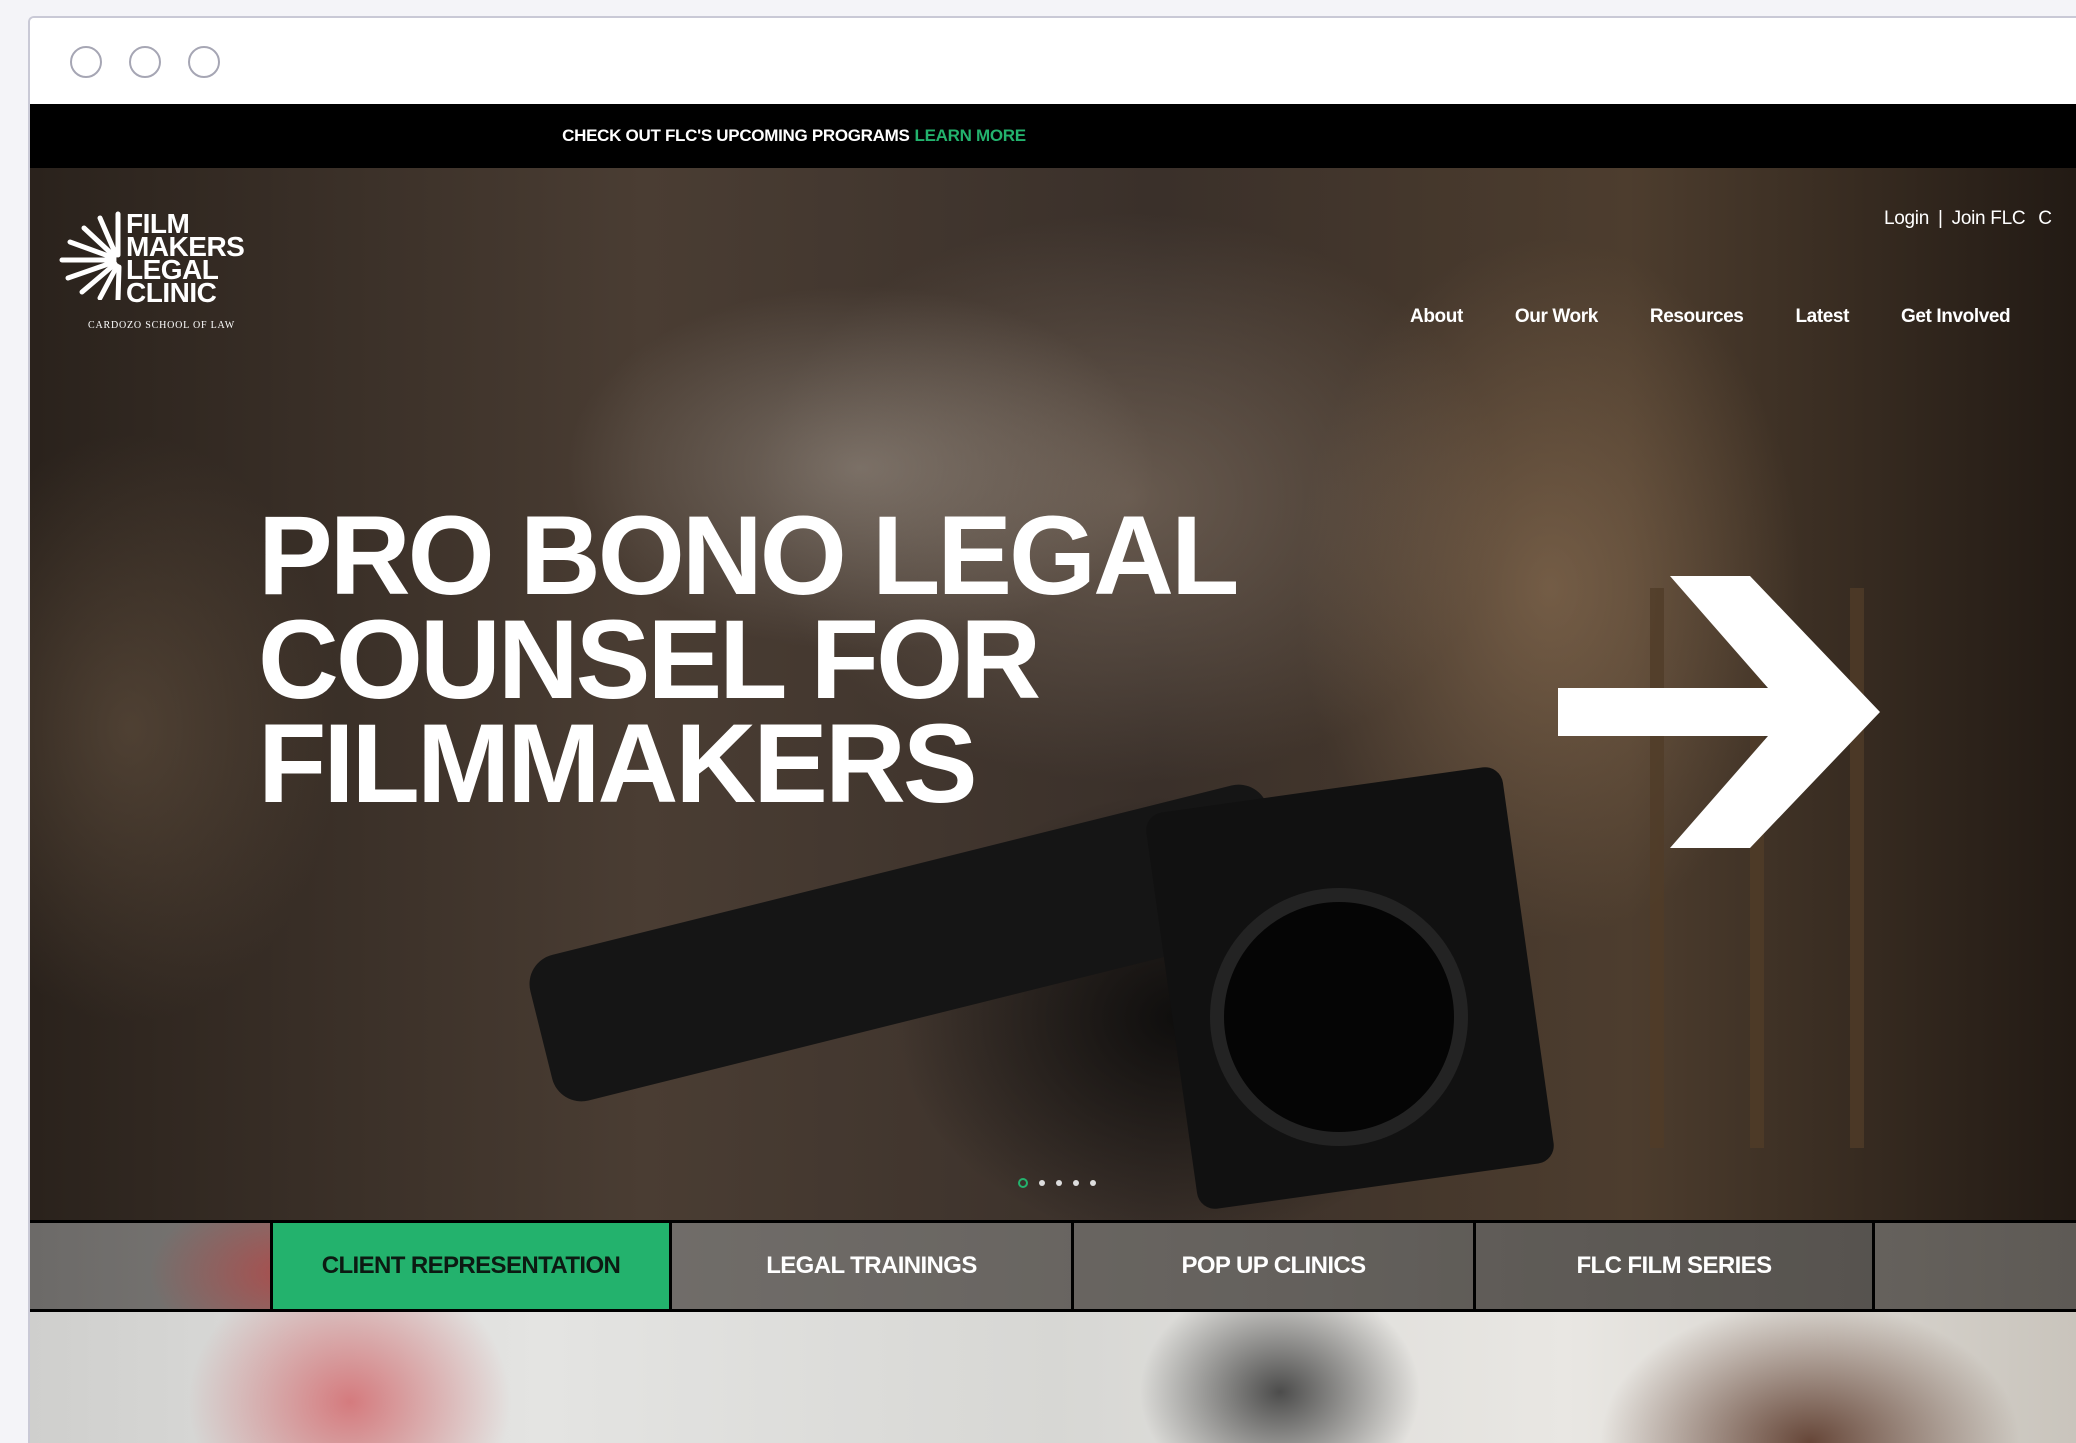 The width and height of the screenshot is (2076, 1443). What do you see at coordinates (2045, 218) in the screenshot?
I see `utility-nav-cutoff-item: C` at bounding box center [2045, 218].